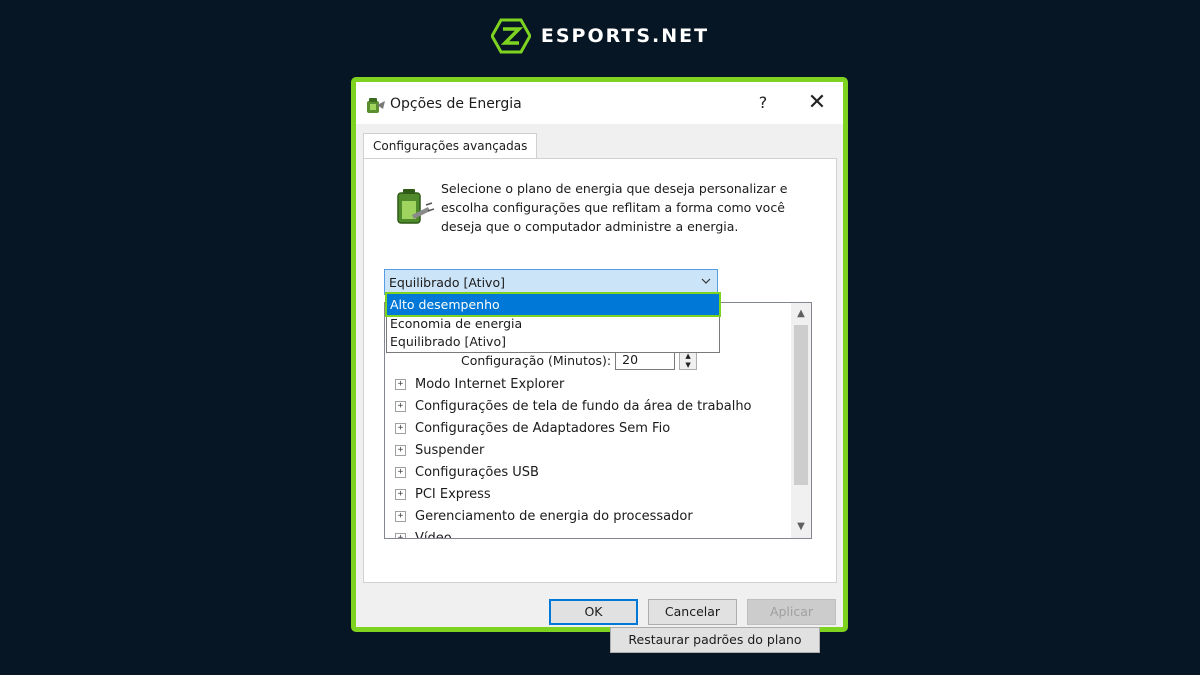  I want to click on power-plan-select: Equilibrado [Ativo], so click(551, 282).